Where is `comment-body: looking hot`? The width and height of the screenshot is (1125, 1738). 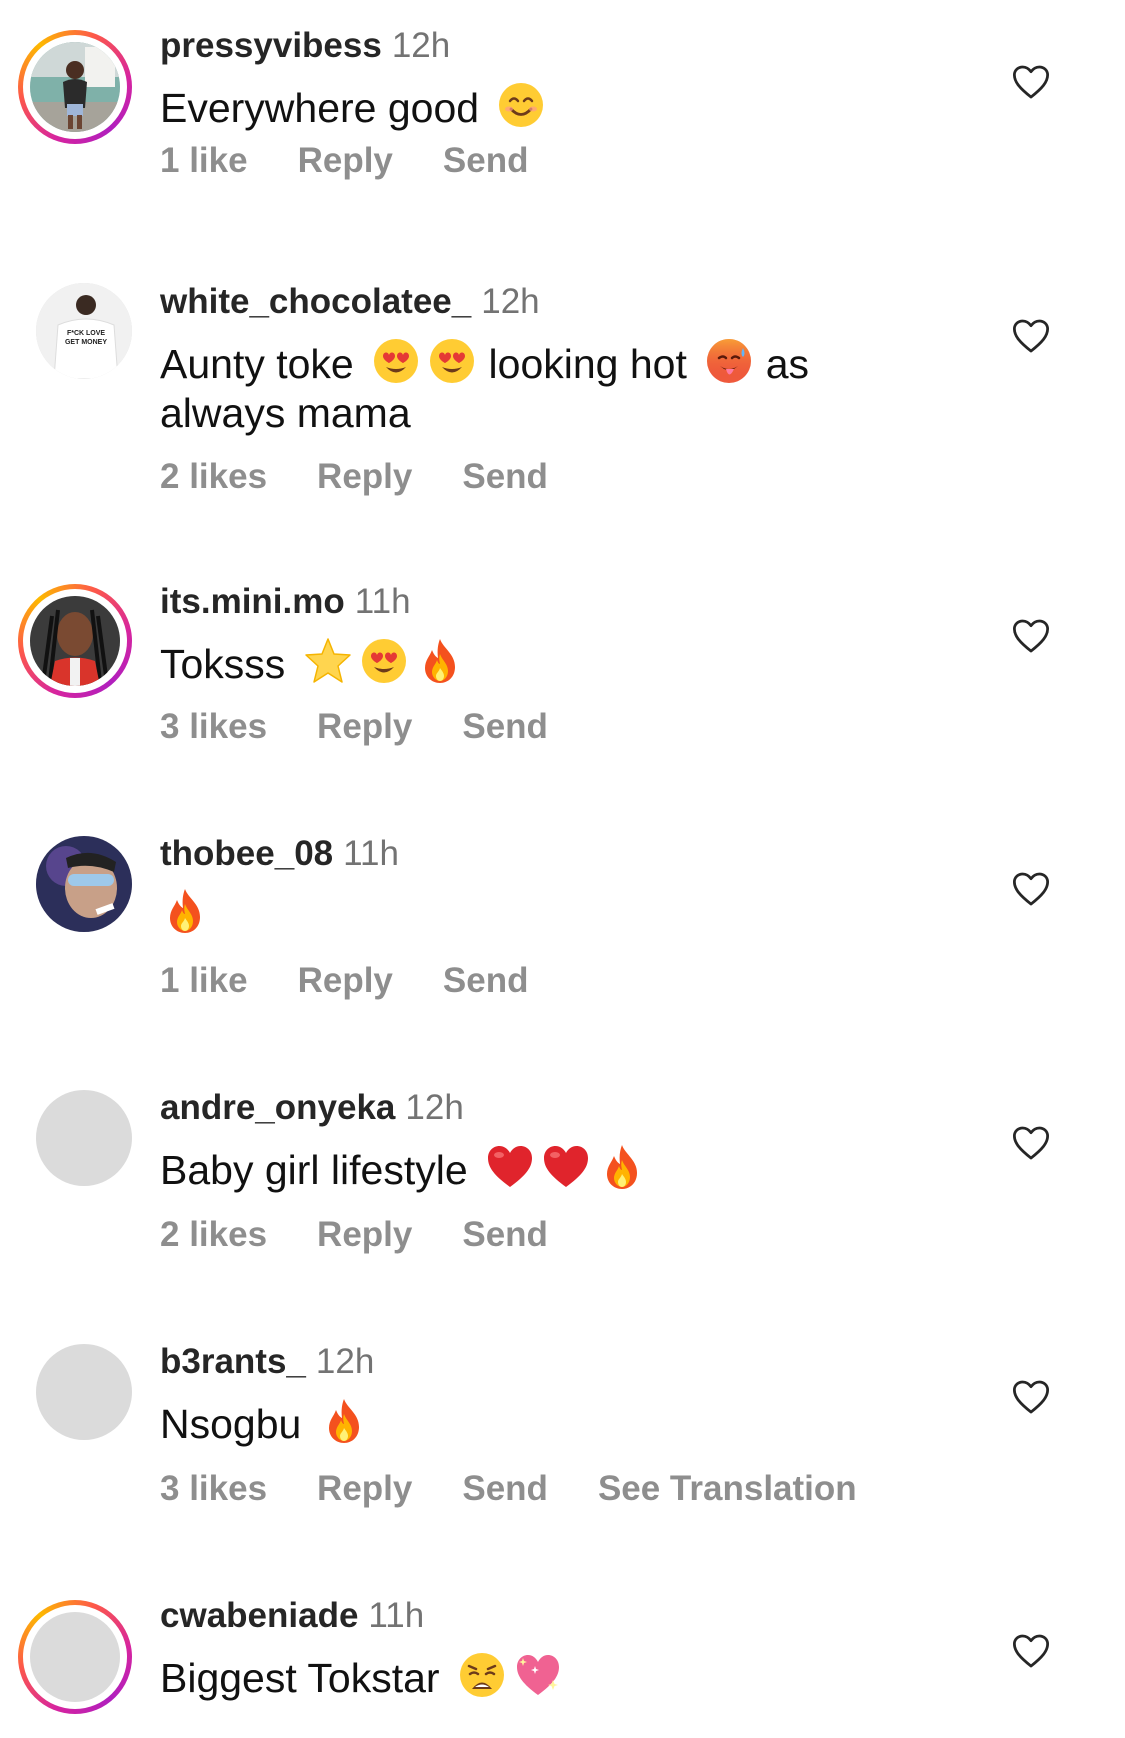 comment-body: looking hot is located at coordinates (587, 364).